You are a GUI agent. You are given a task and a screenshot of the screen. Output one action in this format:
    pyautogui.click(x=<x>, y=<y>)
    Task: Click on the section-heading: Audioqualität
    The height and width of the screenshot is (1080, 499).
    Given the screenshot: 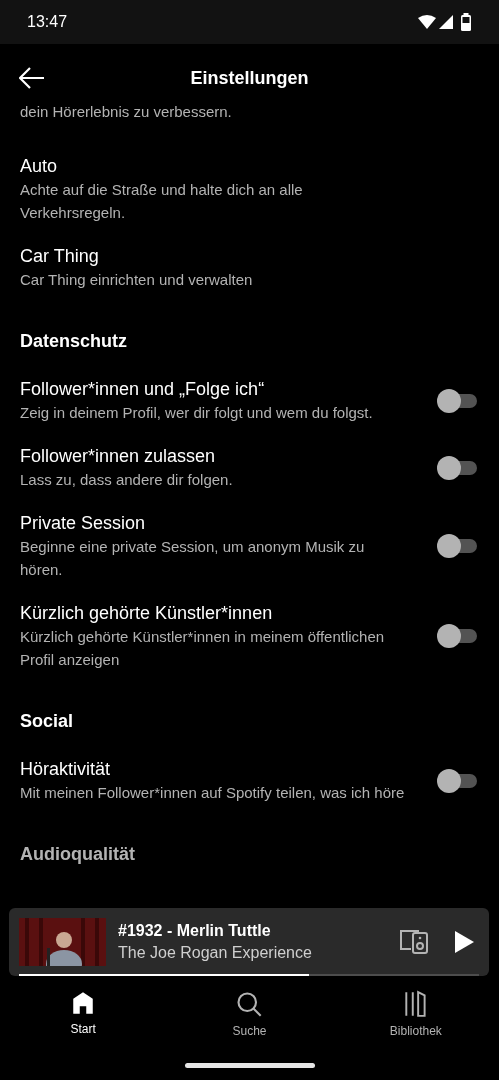 What is the action you would take?
    pyautogui.click(x=78, y=854)
    